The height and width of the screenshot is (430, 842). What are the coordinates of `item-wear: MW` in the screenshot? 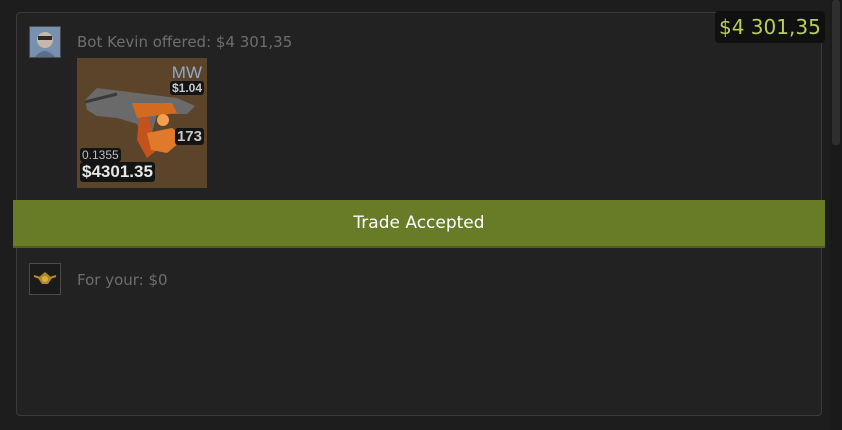 It's located at (186, 72).